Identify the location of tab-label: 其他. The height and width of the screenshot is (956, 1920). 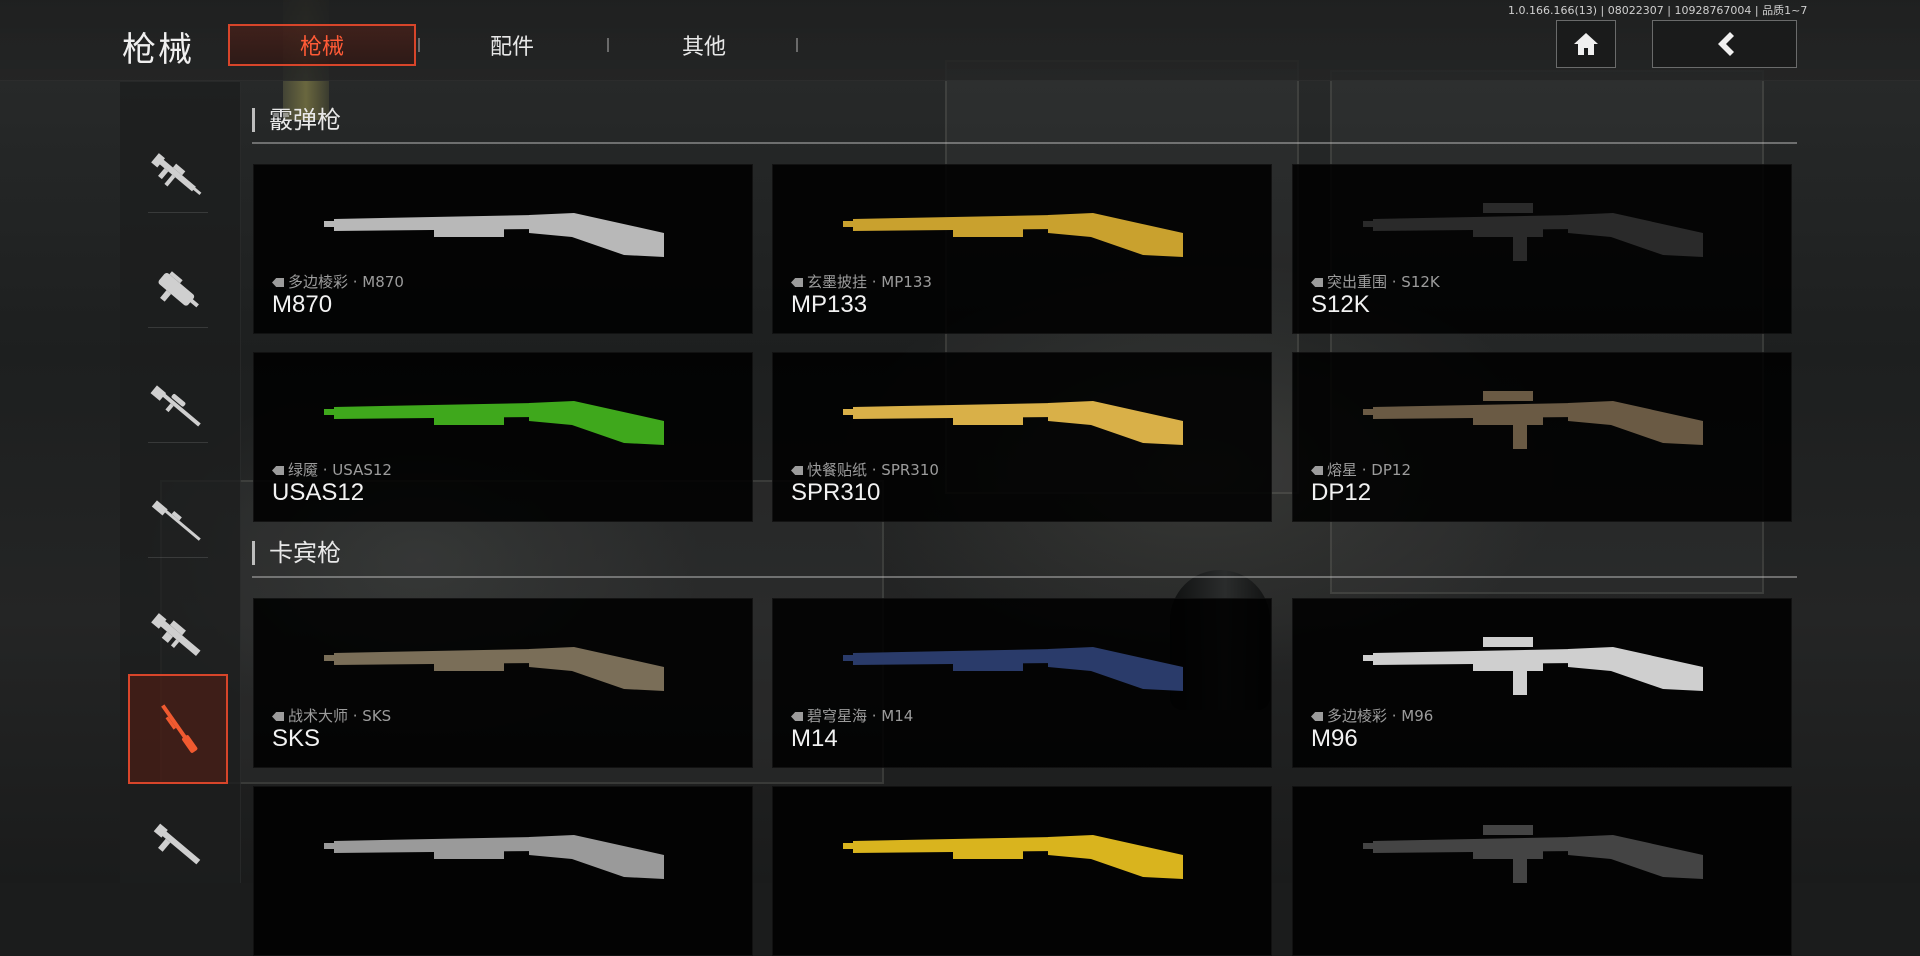
(703, 47).